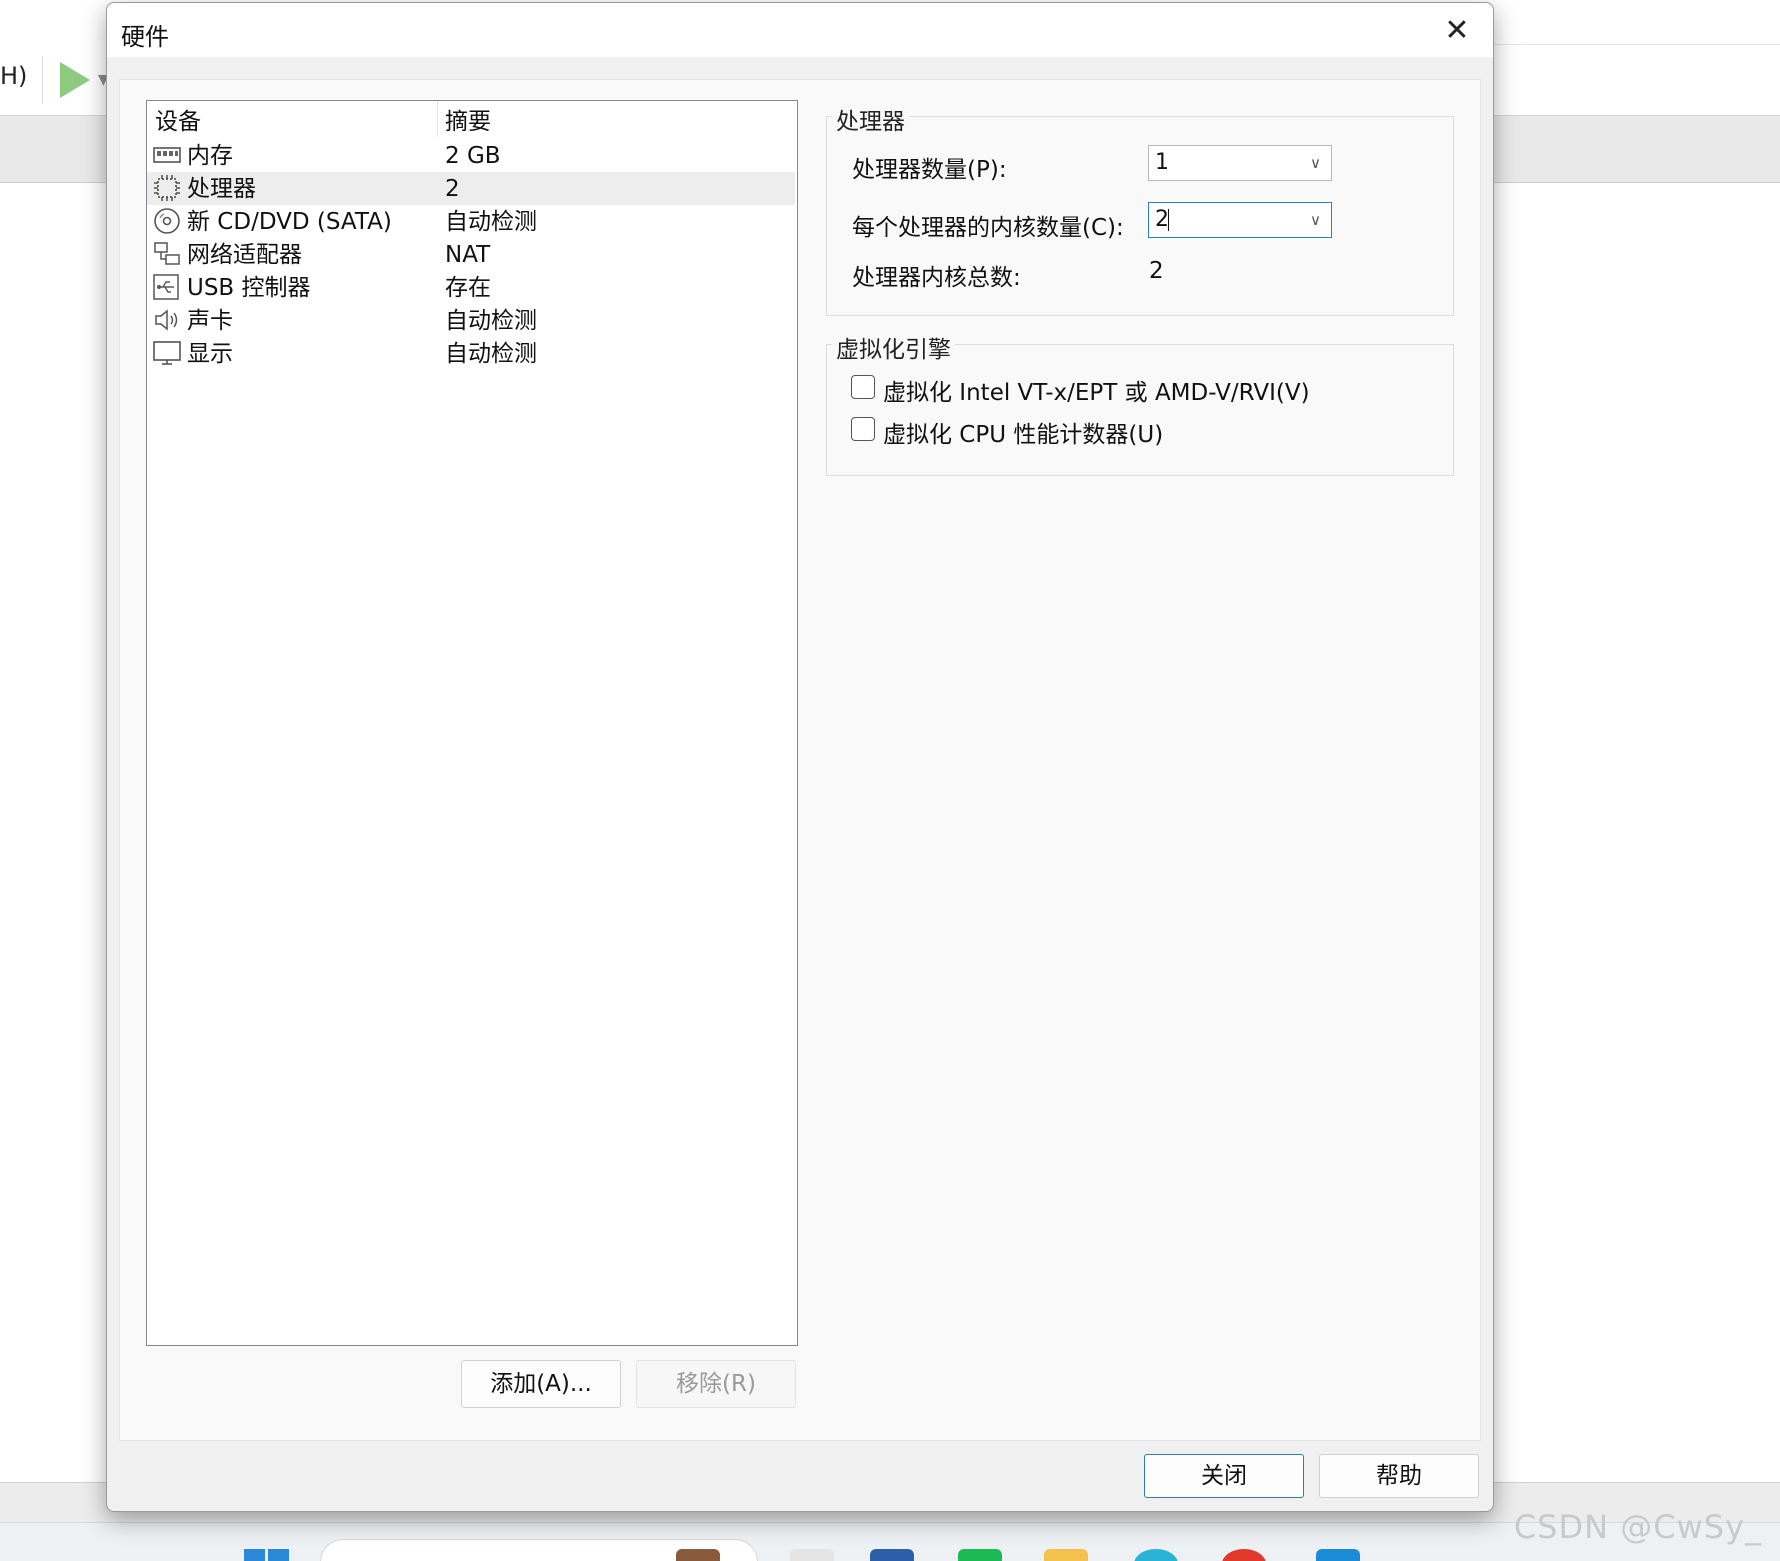  Describe the element at coordinates (1162, 162) in the screenshot. I see `processor-count-value: 1` at that location.